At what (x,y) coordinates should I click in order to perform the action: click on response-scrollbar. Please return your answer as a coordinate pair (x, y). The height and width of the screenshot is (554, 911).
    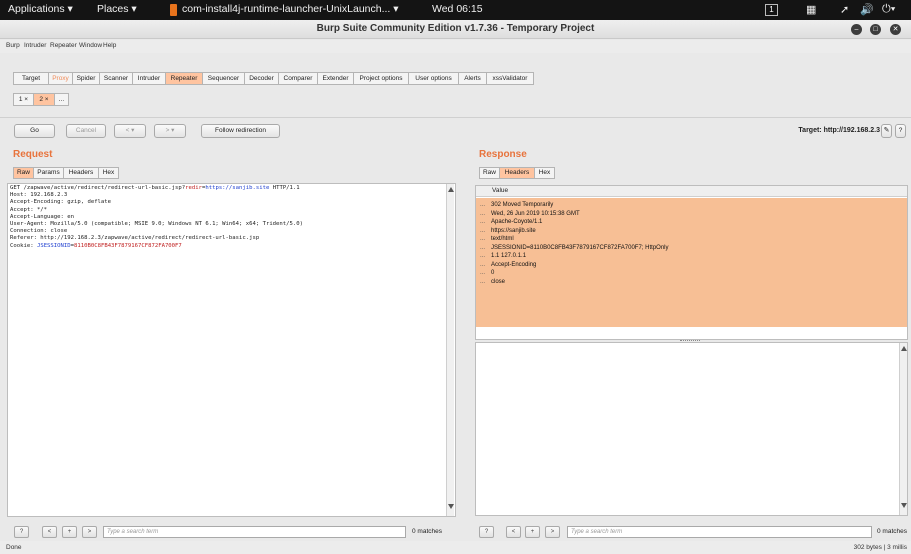
    Looking at the image, I should click on (903, 429).